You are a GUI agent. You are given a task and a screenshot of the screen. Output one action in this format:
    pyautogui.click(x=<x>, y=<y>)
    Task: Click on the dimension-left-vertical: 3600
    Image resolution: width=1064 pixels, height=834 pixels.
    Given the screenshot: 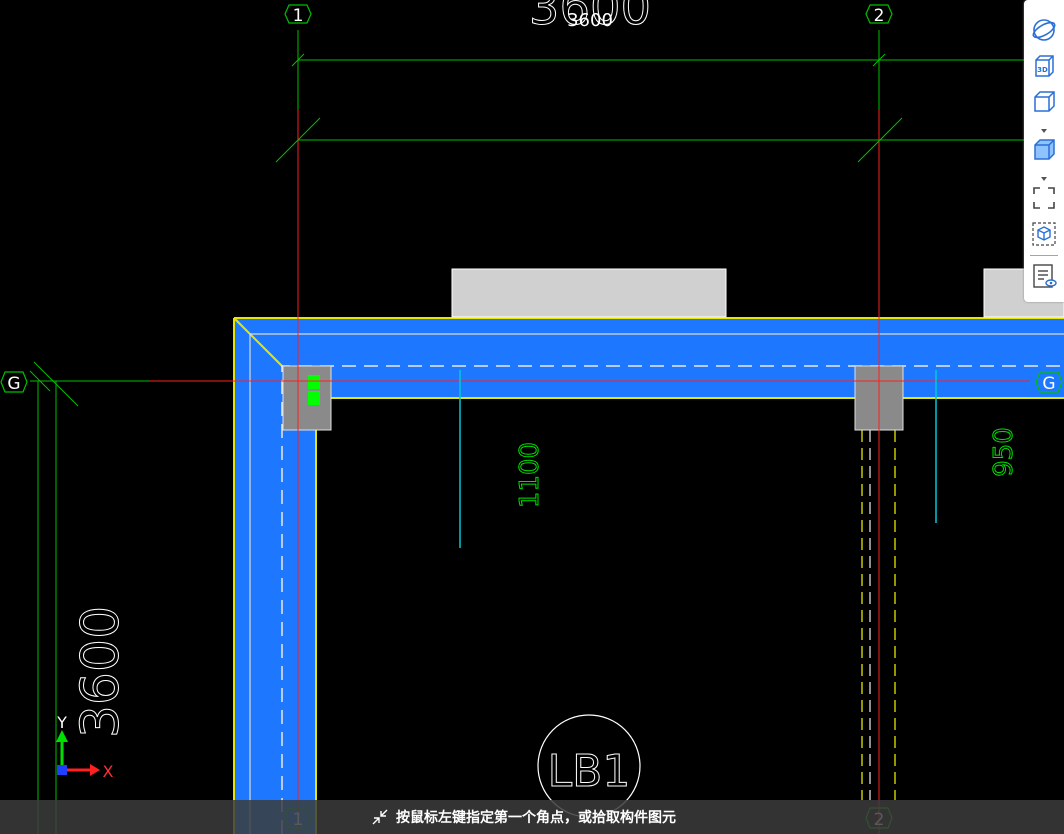 What is the action you would take?
    pyautogui.click(x=101, y=672)
    